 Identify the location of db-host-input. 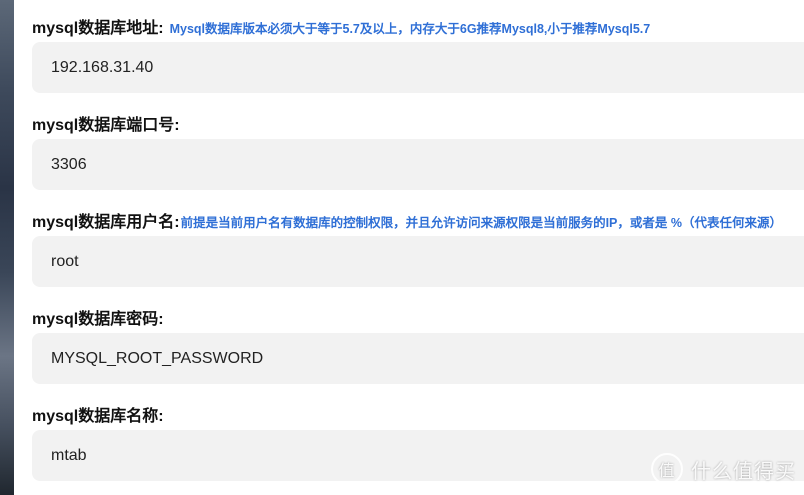
(418, 67).